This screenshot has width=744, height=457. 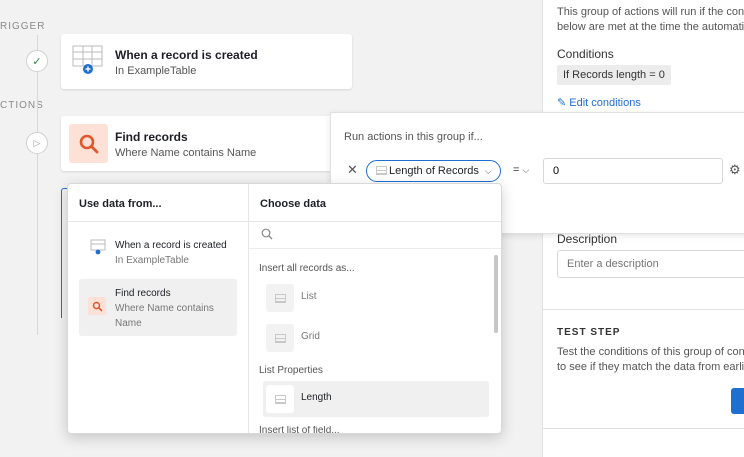 I want to click on flow-line, so click(x=37, y=185).